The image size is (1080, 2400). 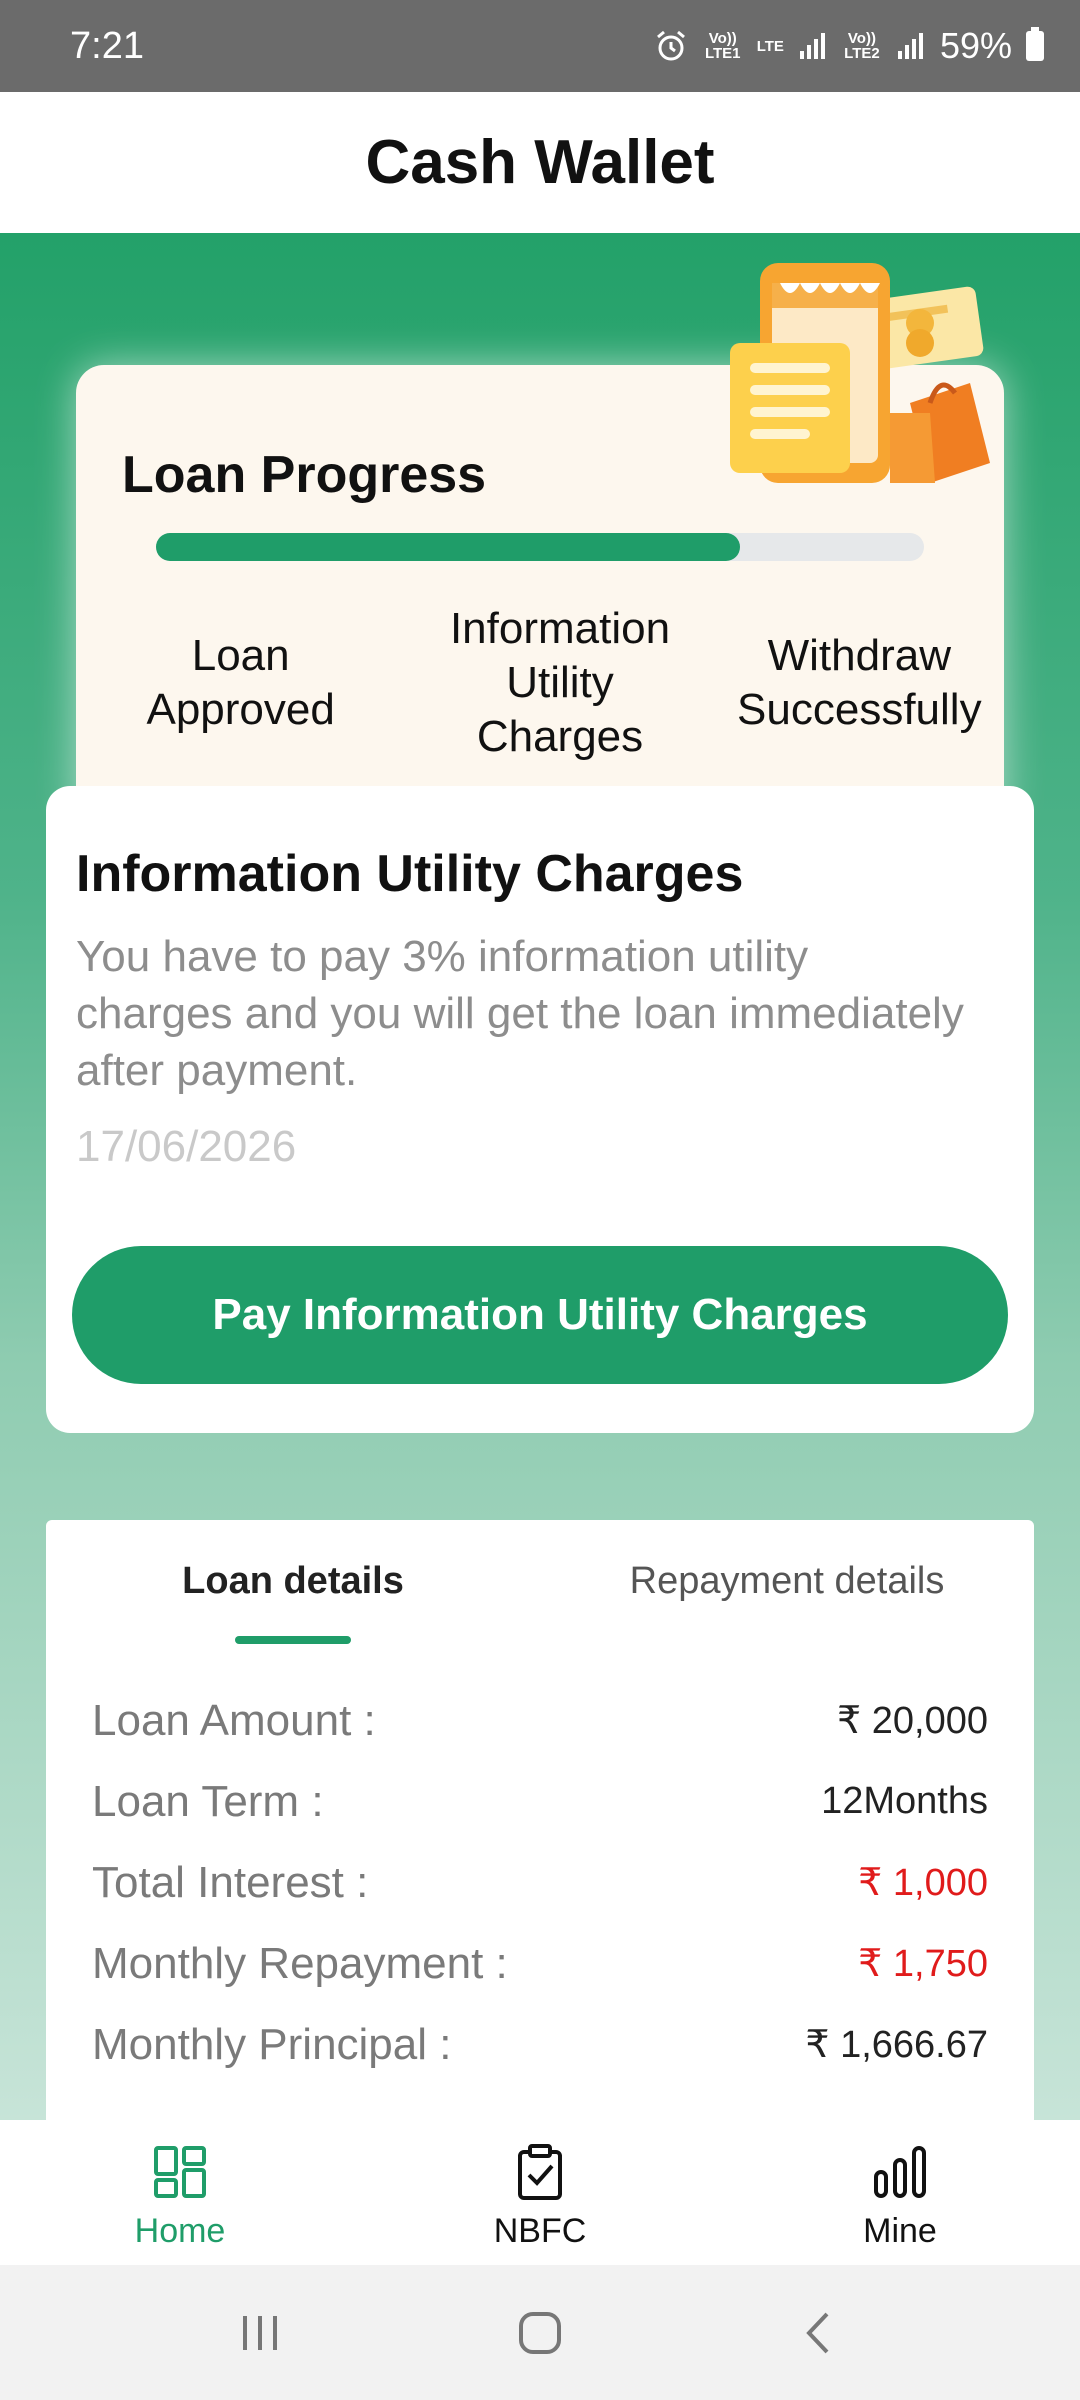 I want to click on status-icons: Vo)) LTE1 LTE Vo)) LTE2 59%, so click(x=848, y=46).